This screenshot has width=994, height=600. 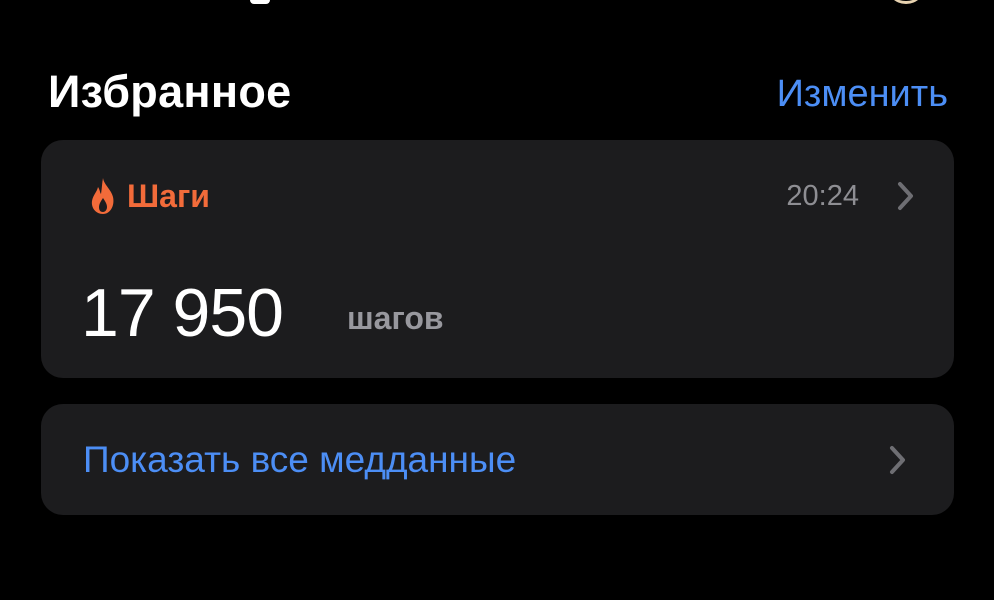 What do you see at coordinates (906, 2) in the screenshot?
I see `avatar` at bounding box center [906, 2].